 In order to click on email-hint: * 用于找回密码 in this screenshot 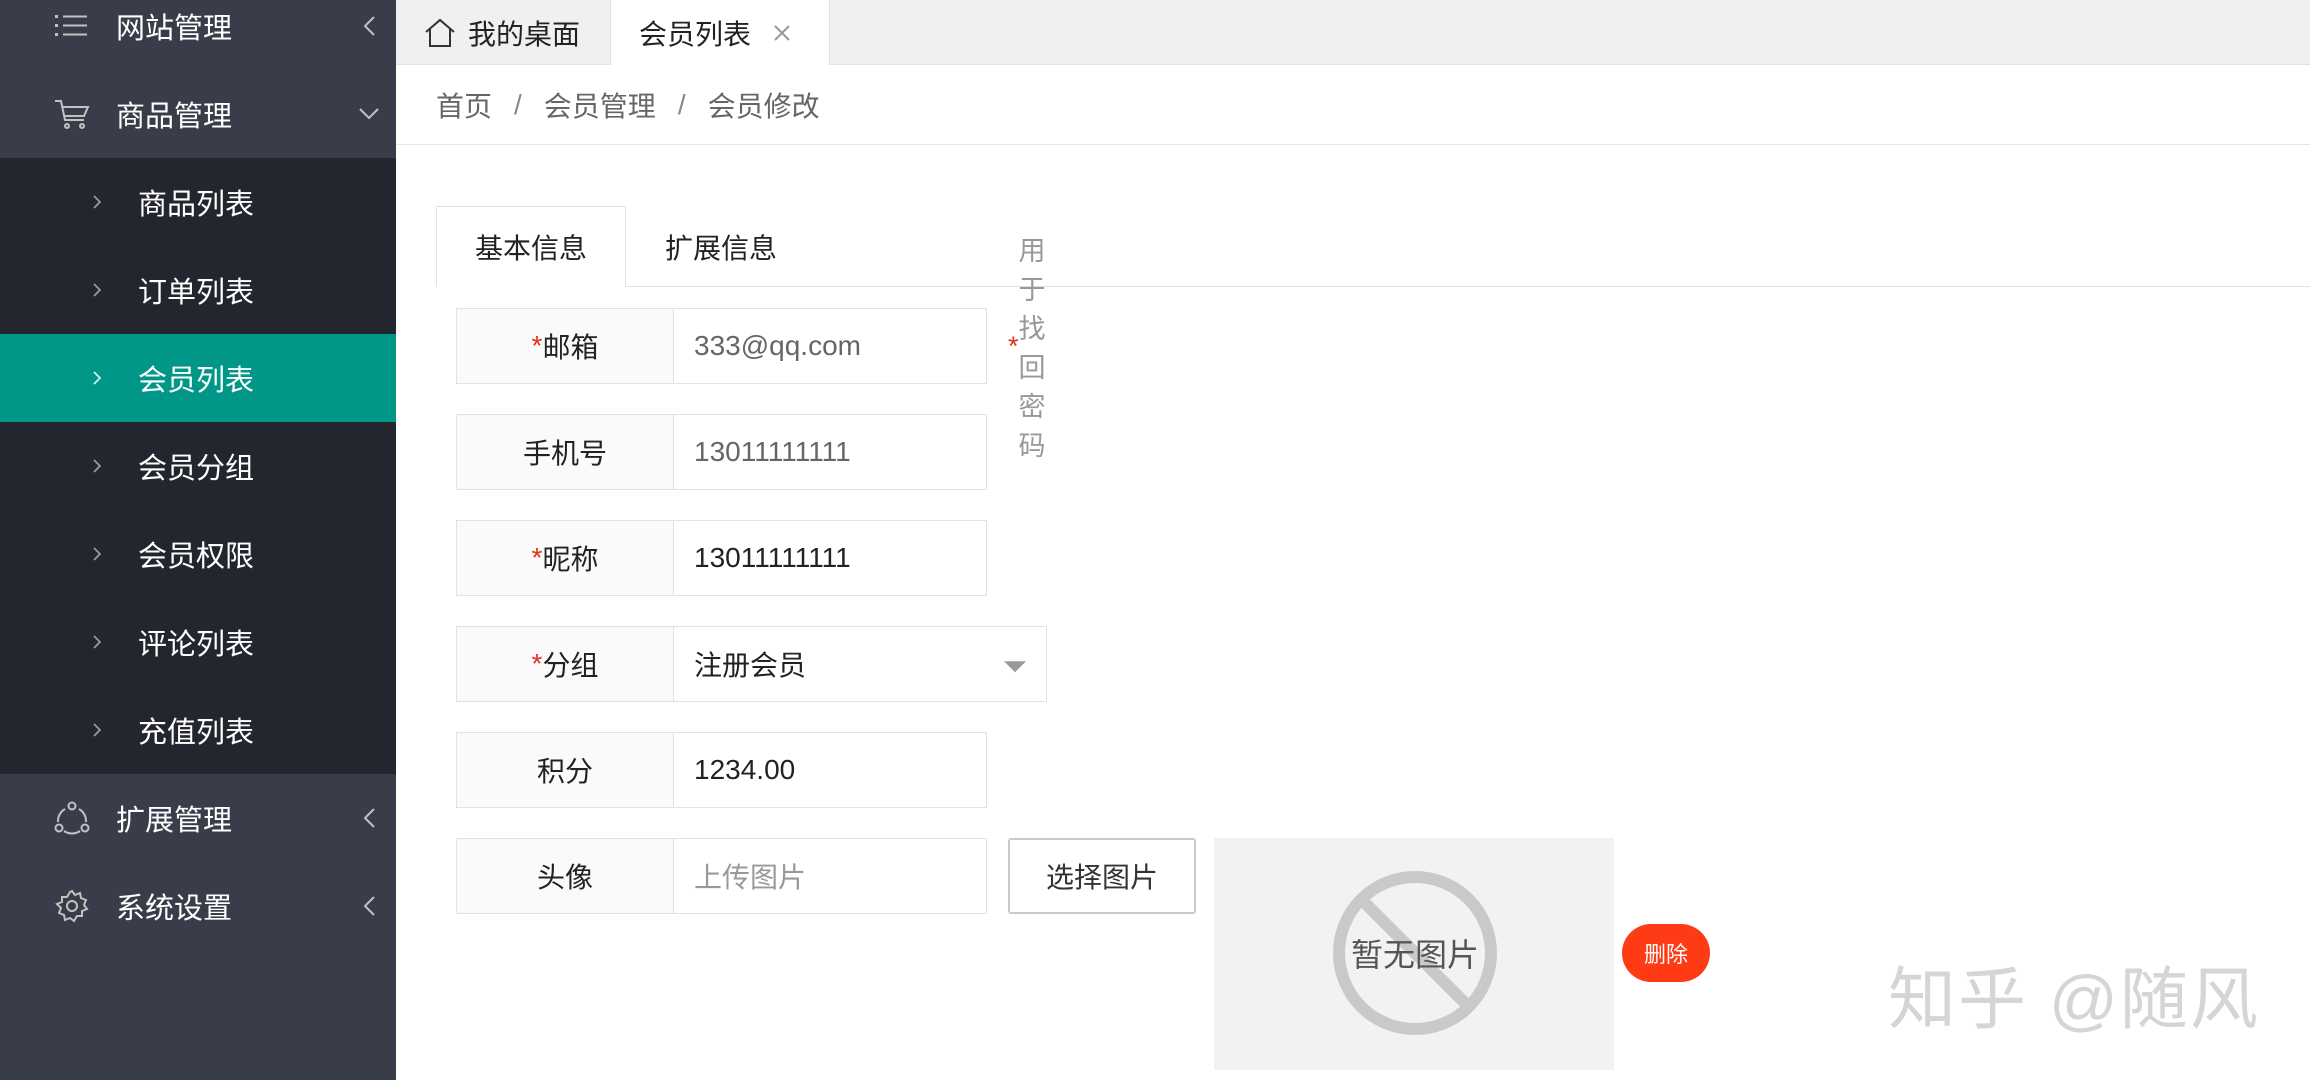, I will do `click(1027, 348)`.